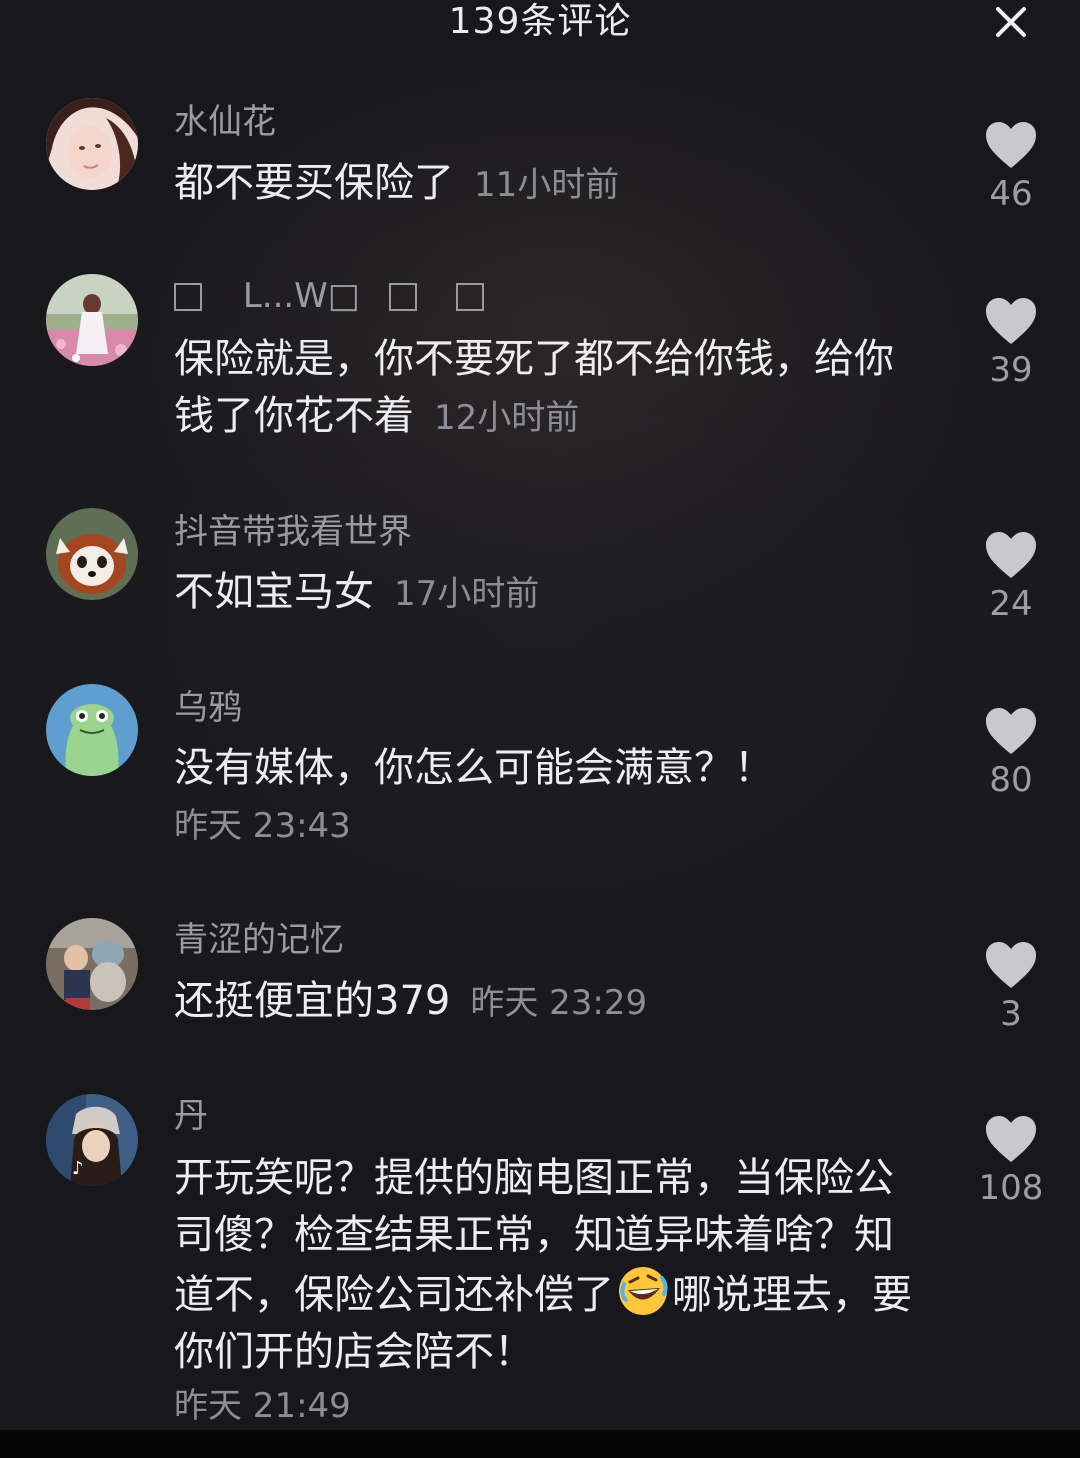  What do you see at coordinates (259, 940) in the screenshot?
I see `comment-username: 青涩的记忆` at bounding box center [259, 940].